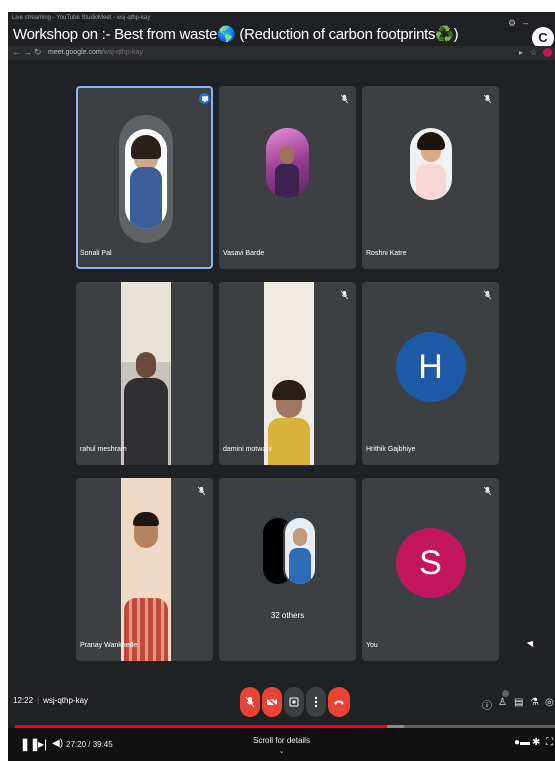  What do you see at coordinates (103, 449) in the screenshot?
I see `participant-name: rahul meshram` at bounding box center [103, 449].